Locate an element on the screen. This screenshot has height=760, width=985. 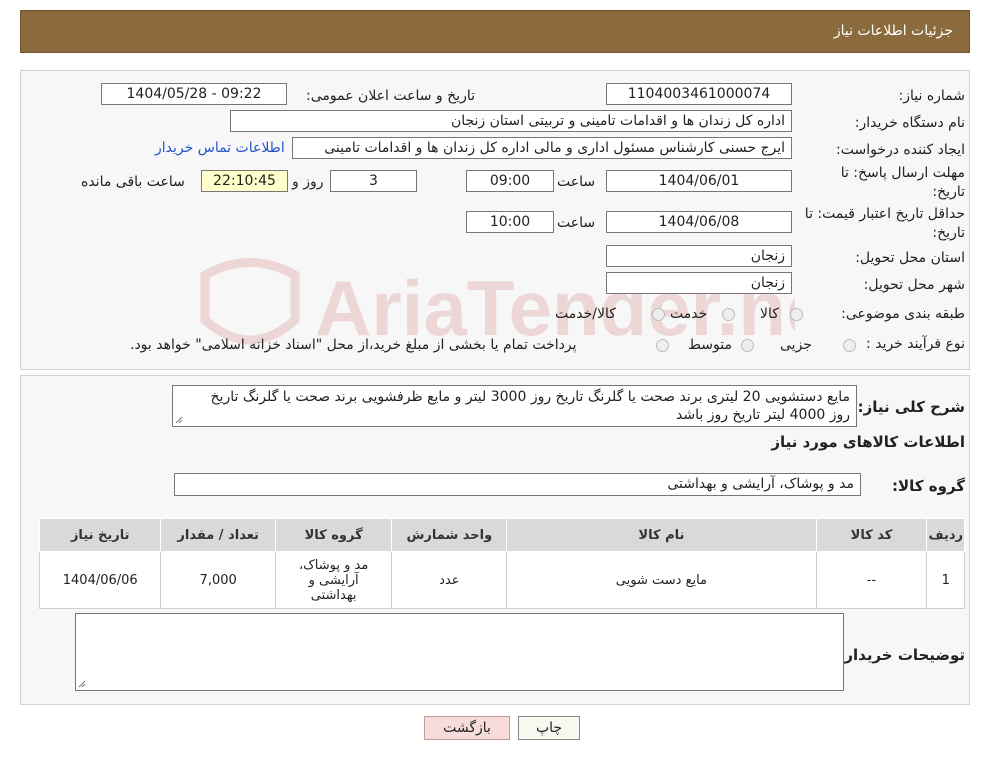
remaining-time-field: 22:10:45 is located at coordinates (244, 181).